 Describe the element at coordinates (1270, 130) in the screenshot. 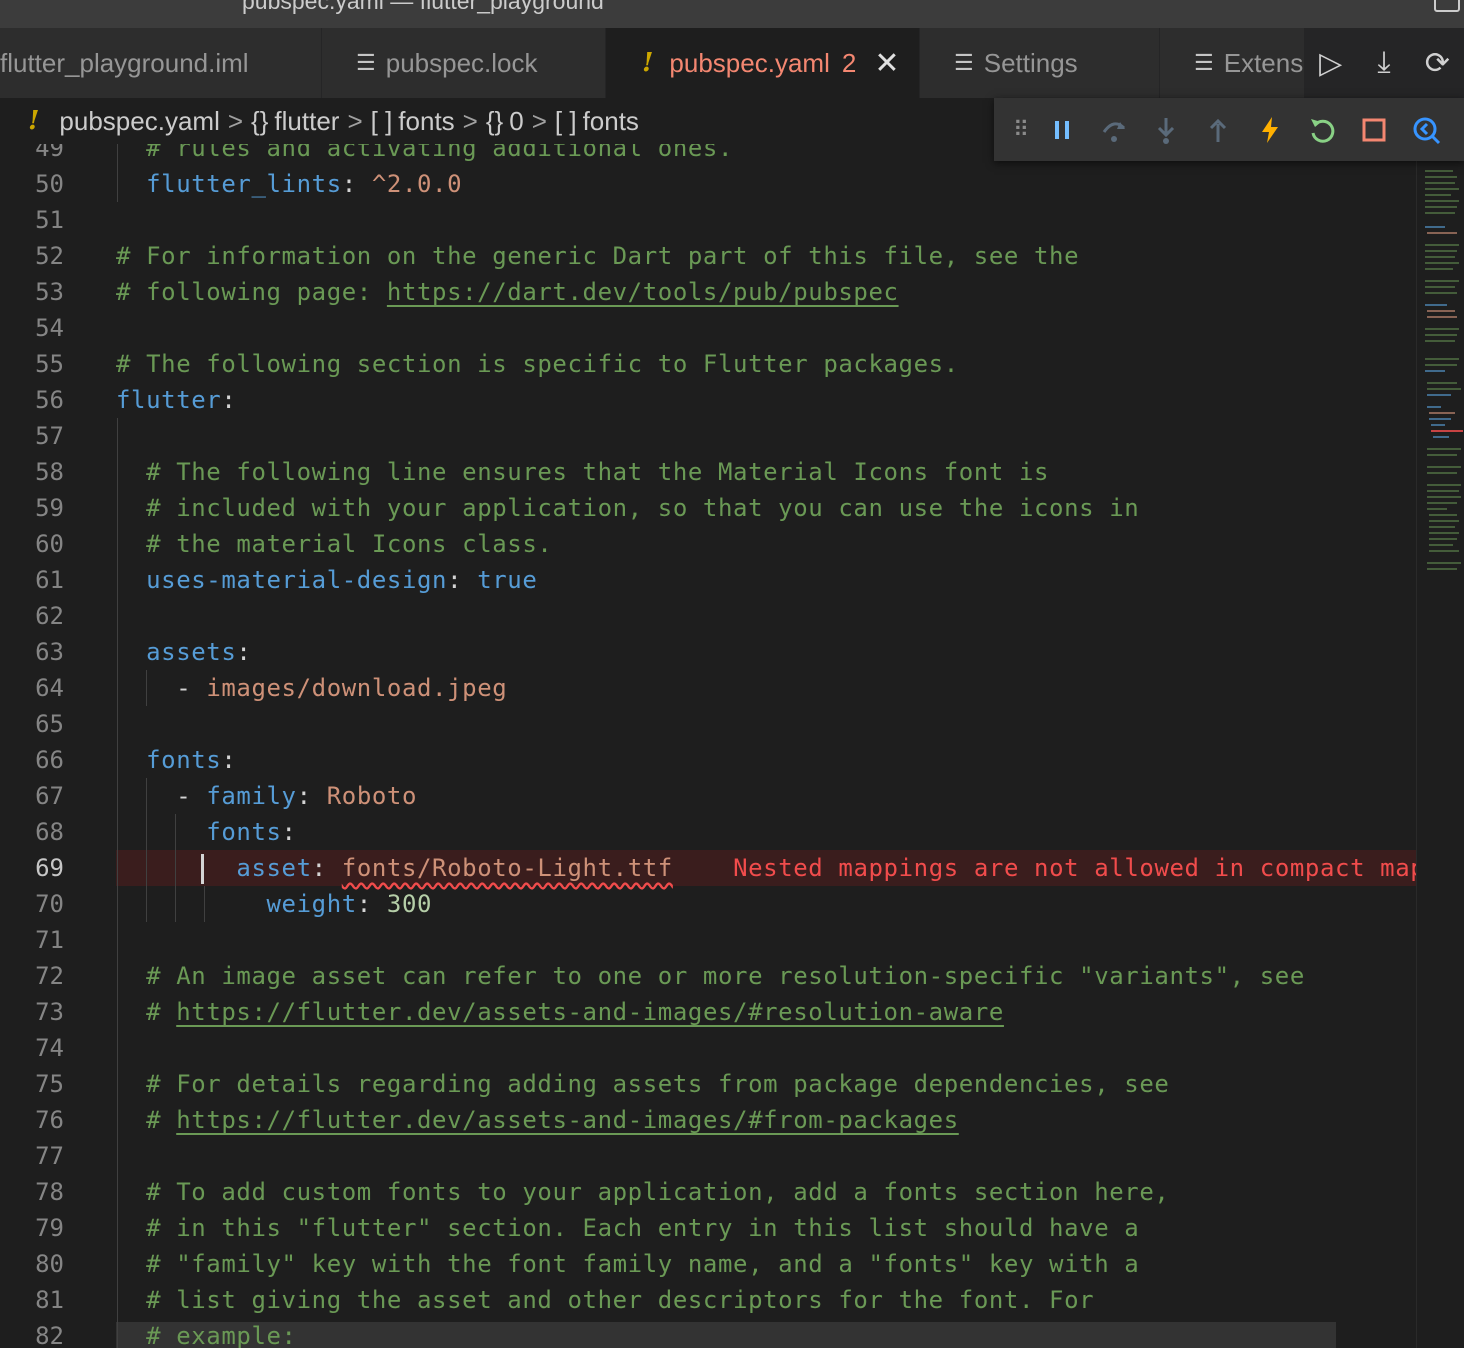

I see `hot-reload-icon` at that location.